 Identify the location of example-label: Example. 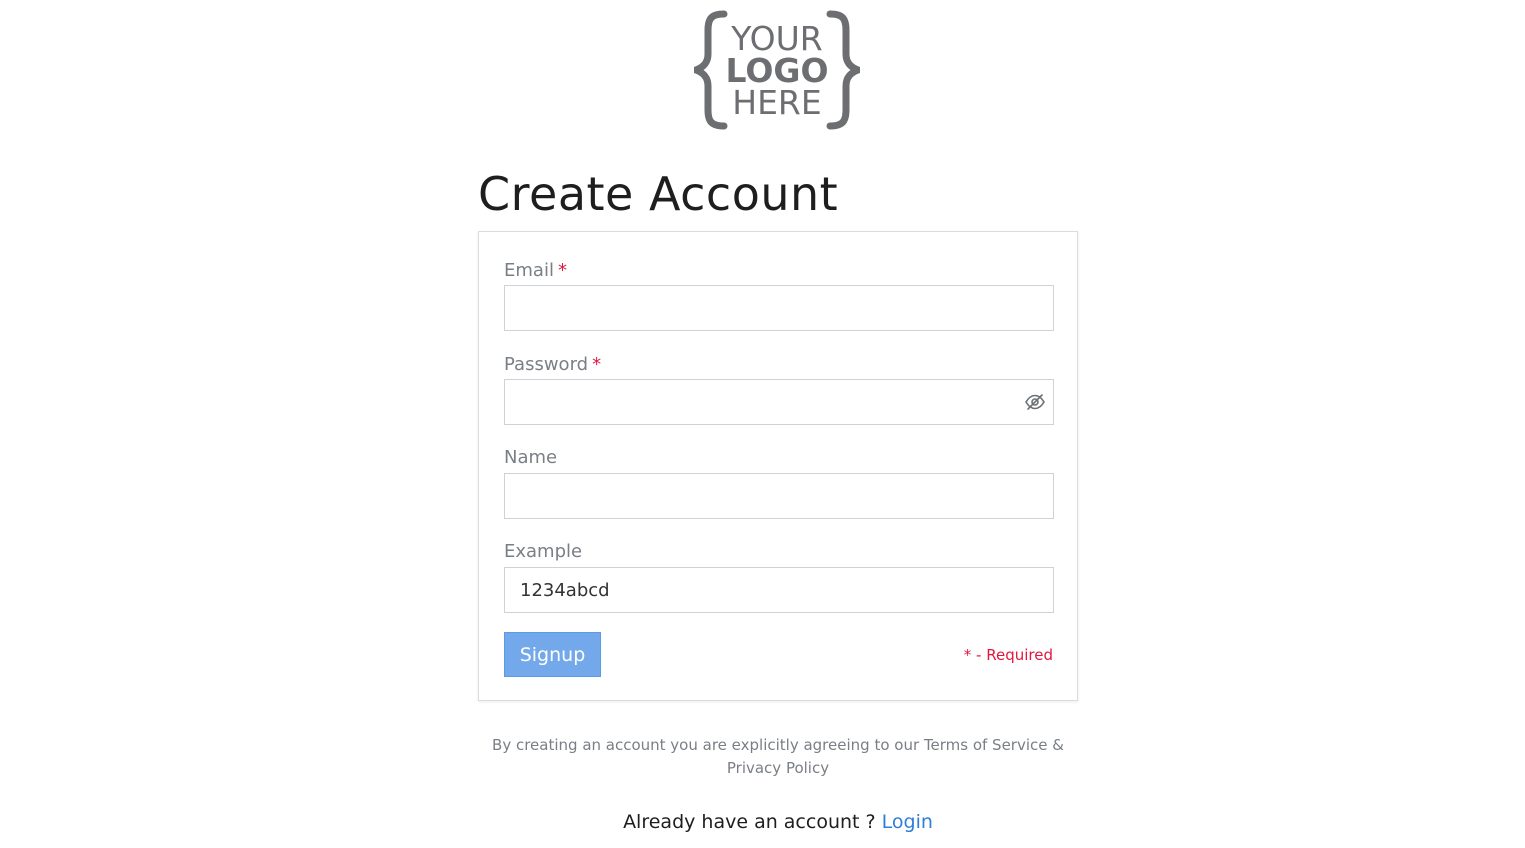
(543, 551).